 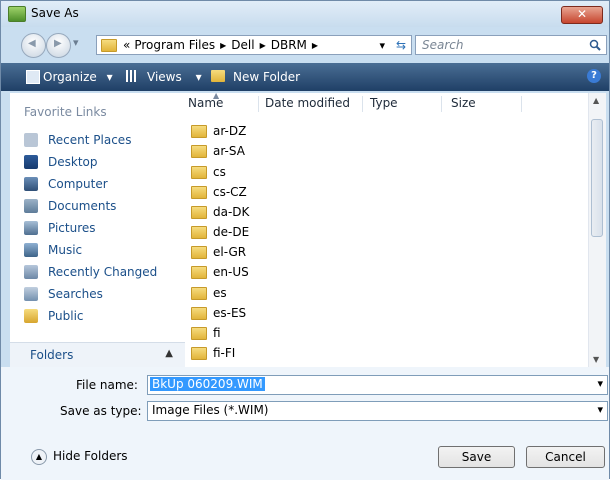 I want to click on file-name: es, so click(x=220, y=293).